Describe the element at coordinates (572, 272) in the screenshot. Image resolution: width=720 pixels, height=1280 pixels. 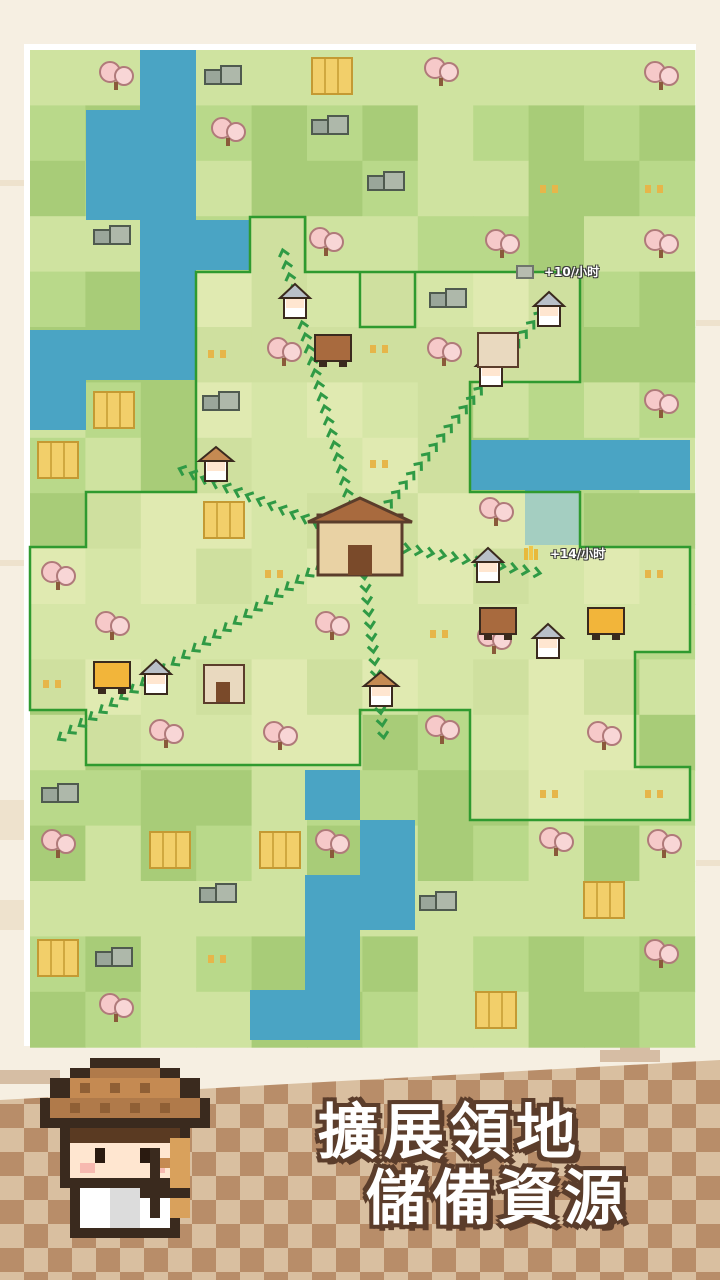
I see `stone-rate-label: +10/小时` at that location.